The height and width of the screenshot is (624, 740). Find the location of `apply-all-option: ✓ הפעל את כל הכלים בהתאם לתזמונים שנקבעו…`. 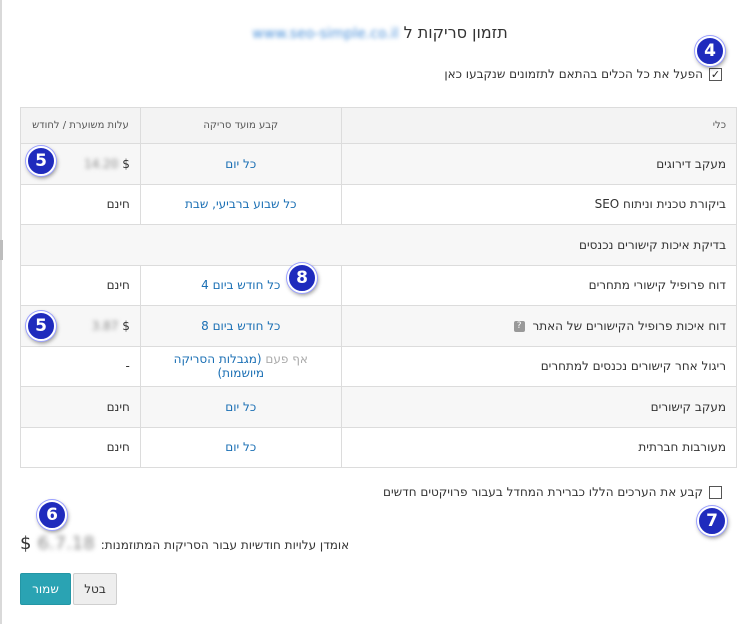

apply-all-option: ✓ הפעל את כל הכלים בהתאם לתזמונים שנקבעו… is located at coordinates (583, 74).